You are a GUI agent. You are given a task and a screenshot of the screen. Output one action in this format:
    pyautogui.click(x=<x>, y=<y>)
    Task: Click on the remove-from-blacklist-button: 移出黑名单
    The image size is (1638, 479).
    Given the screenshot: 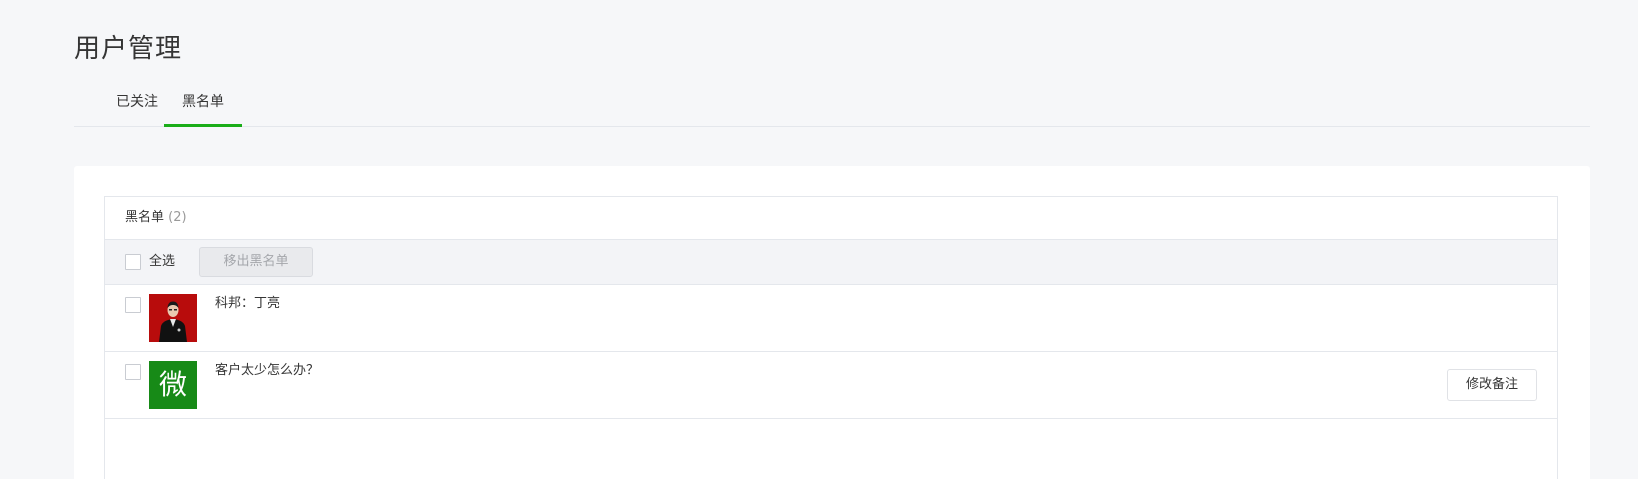 What is the action you would take?
    pyautogui.click(x=256, y=262)
    